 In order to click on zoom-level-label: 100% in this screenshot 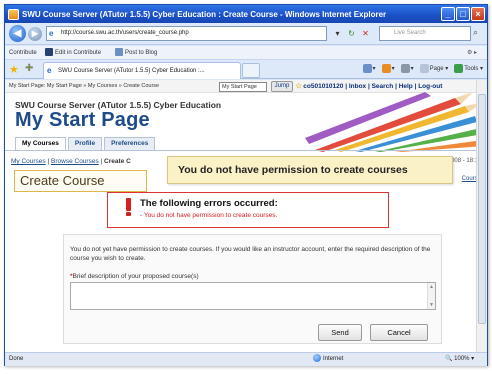, I will do `click(462, 359)`.